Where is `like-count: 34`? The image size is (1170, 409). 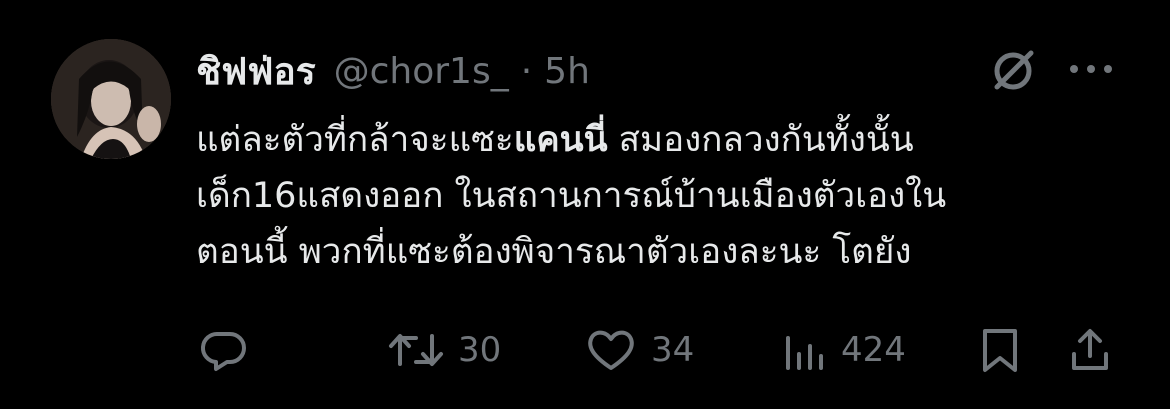
like-count: 34 is located at coordinates (673, 350).